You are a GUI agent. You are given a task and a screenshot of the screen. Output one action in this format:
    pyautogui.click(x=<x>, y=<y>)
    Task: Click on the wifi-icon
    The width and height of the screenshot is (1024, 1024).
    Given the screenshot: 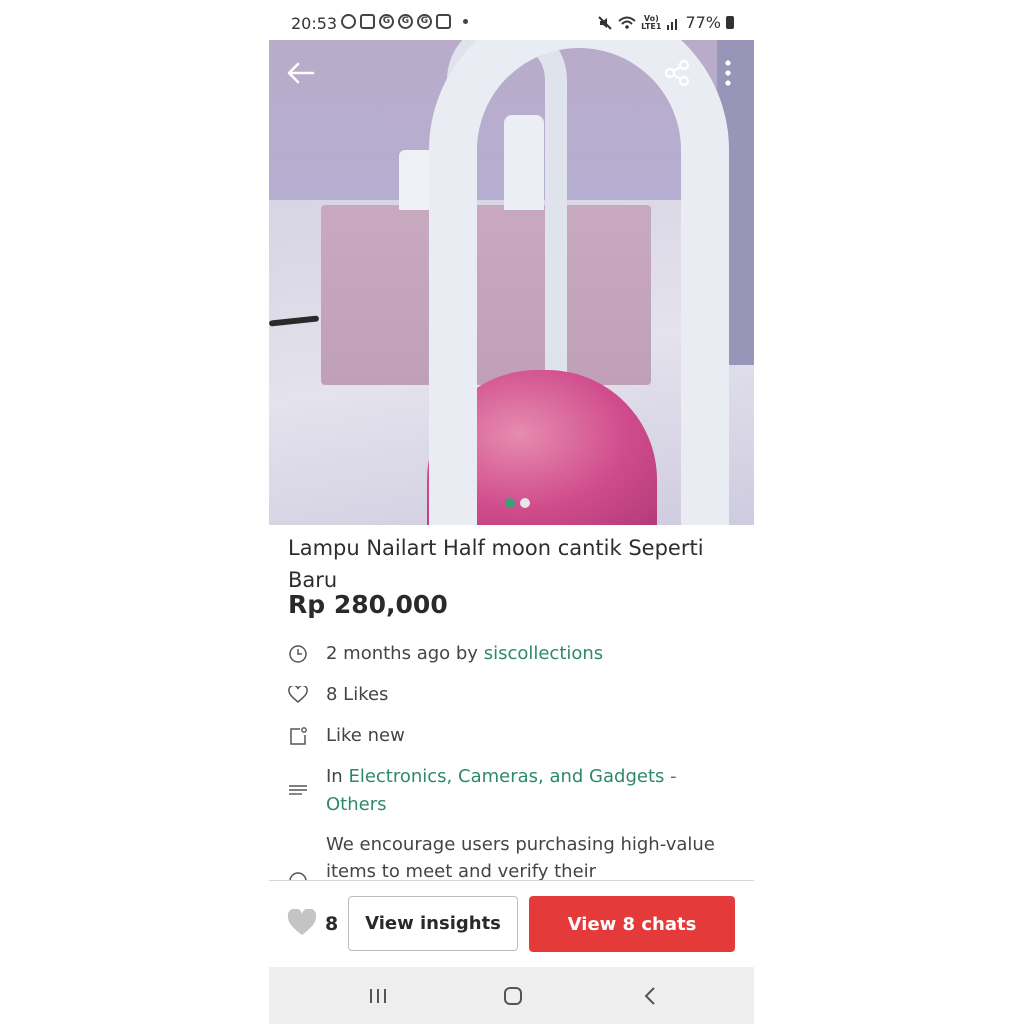 What is the action you would take?
    pyautogui.click(x=627, y=22)
    